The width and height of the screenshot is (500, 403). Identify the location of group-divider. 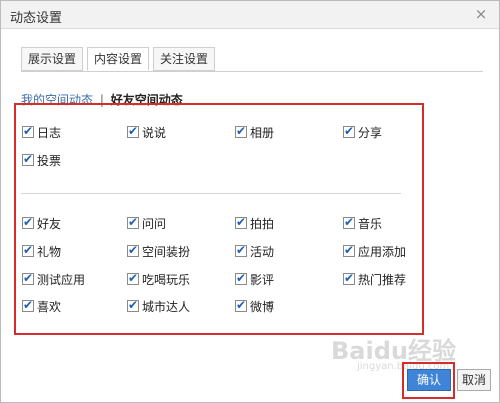
(211, 193).